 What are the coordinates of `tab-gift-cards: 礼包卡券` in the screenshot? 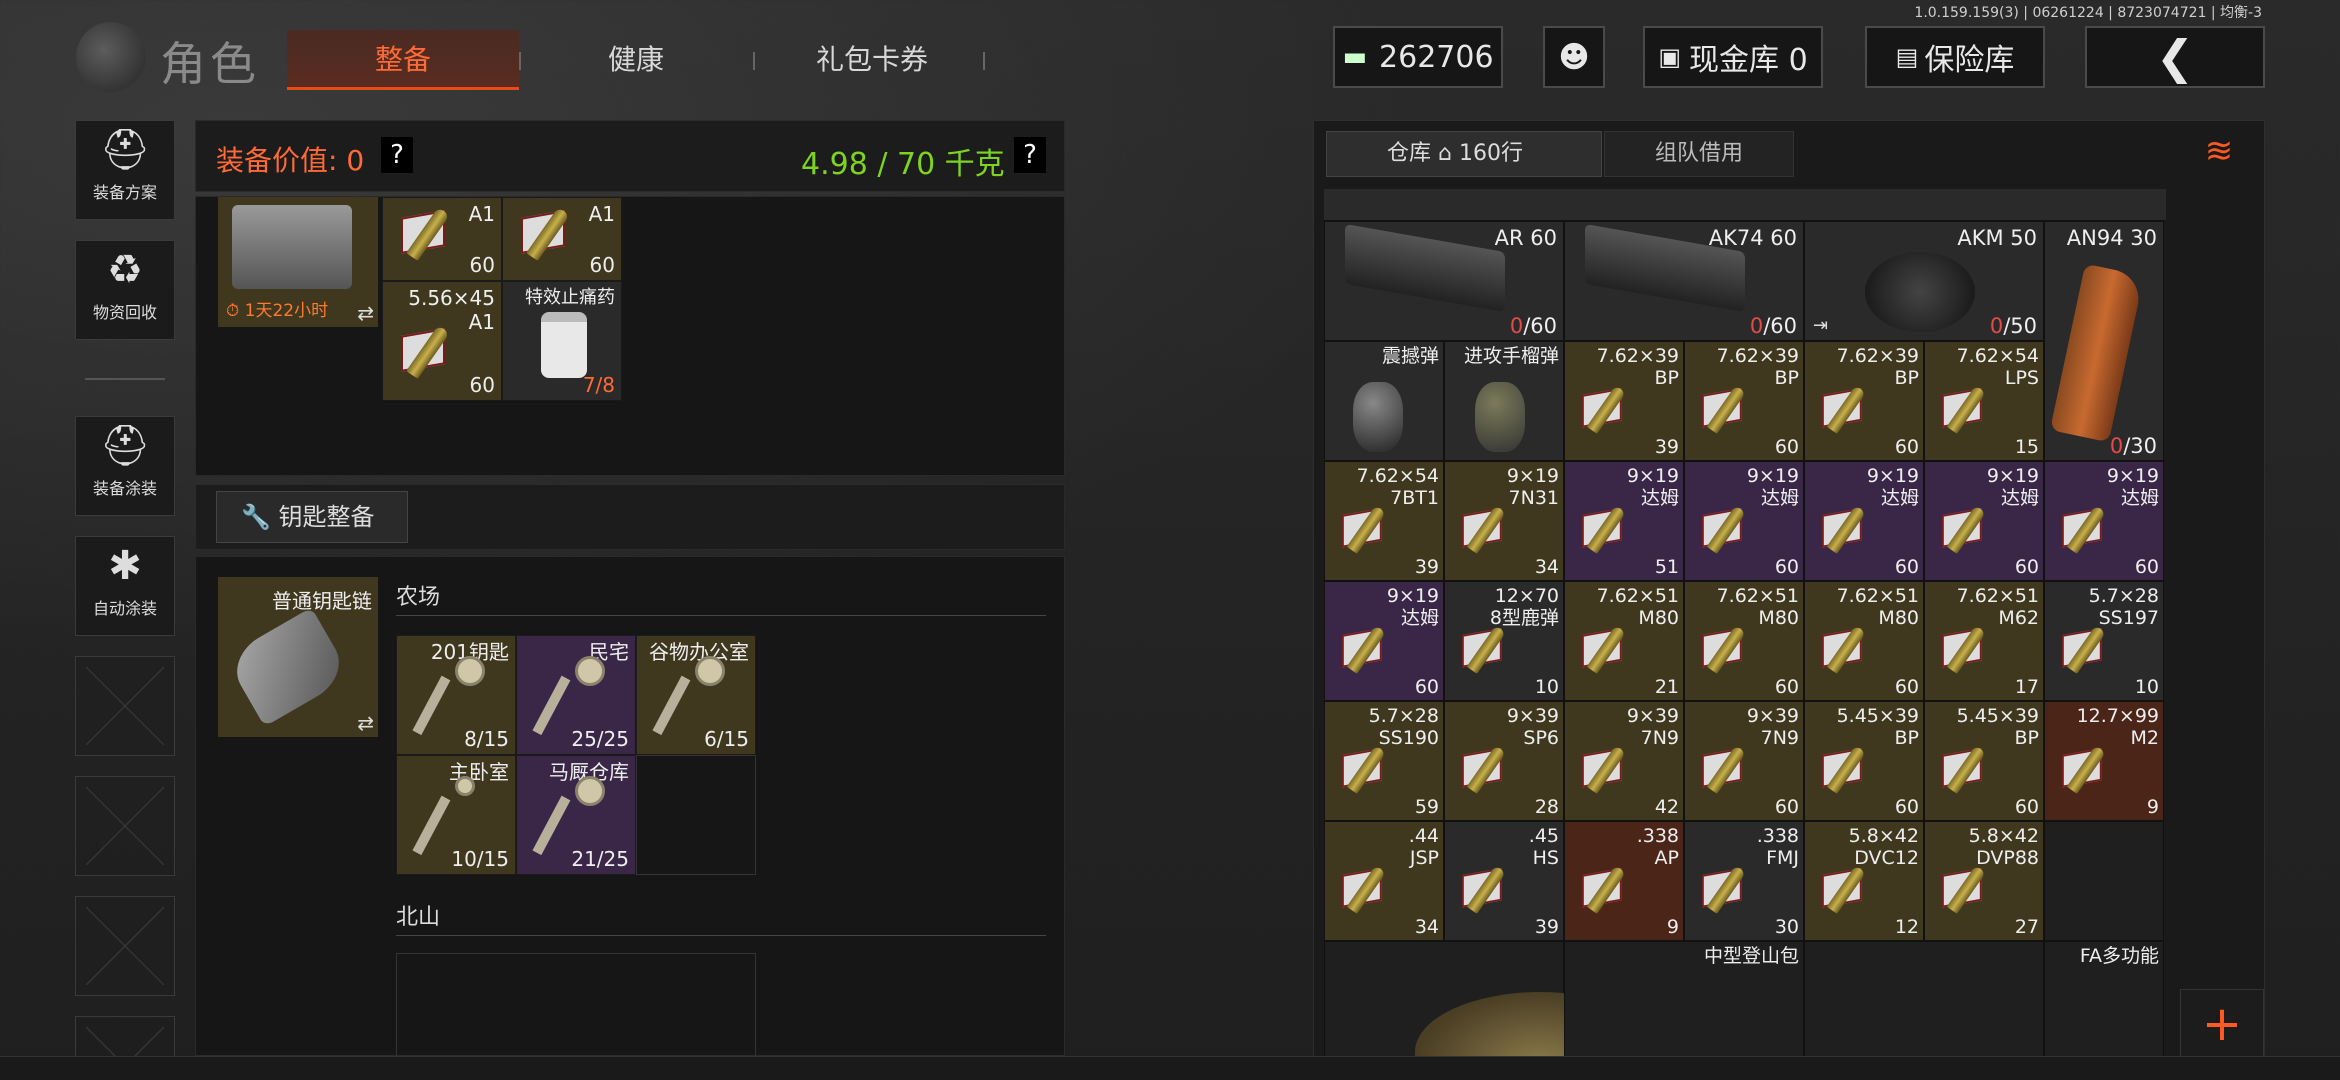 It's located at (872, 60).